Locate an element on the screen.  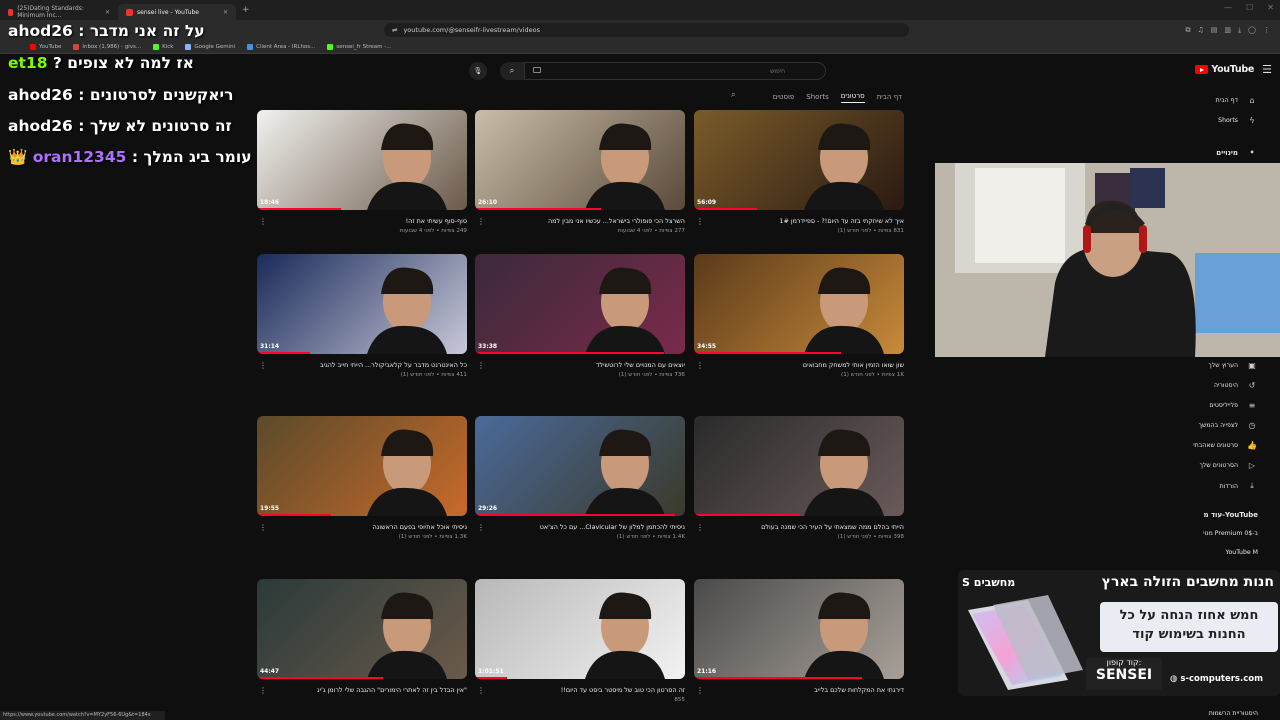
search-input: חיפוש is located at coordinates (675, 71).